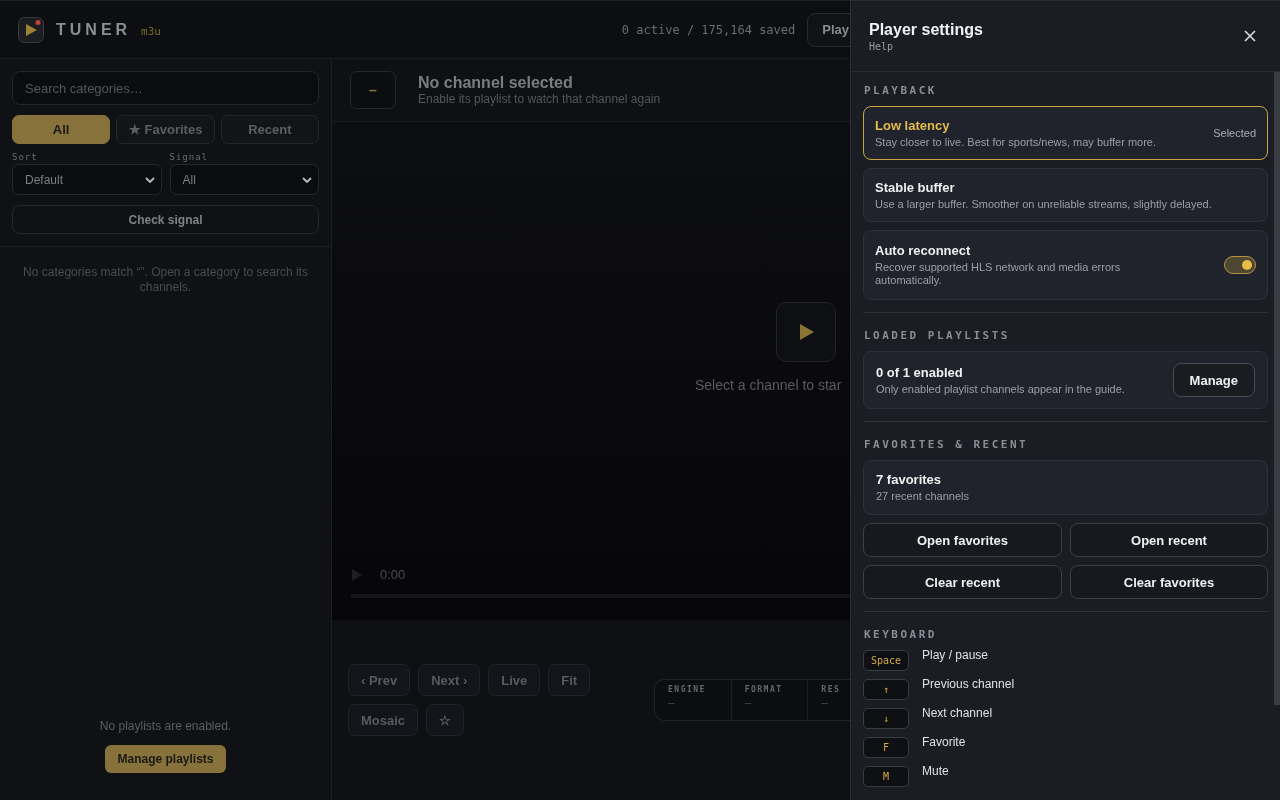 The height and width of the screenshot is (800, 1280). I want to click on signal-label: Signal, so click(189, 157).